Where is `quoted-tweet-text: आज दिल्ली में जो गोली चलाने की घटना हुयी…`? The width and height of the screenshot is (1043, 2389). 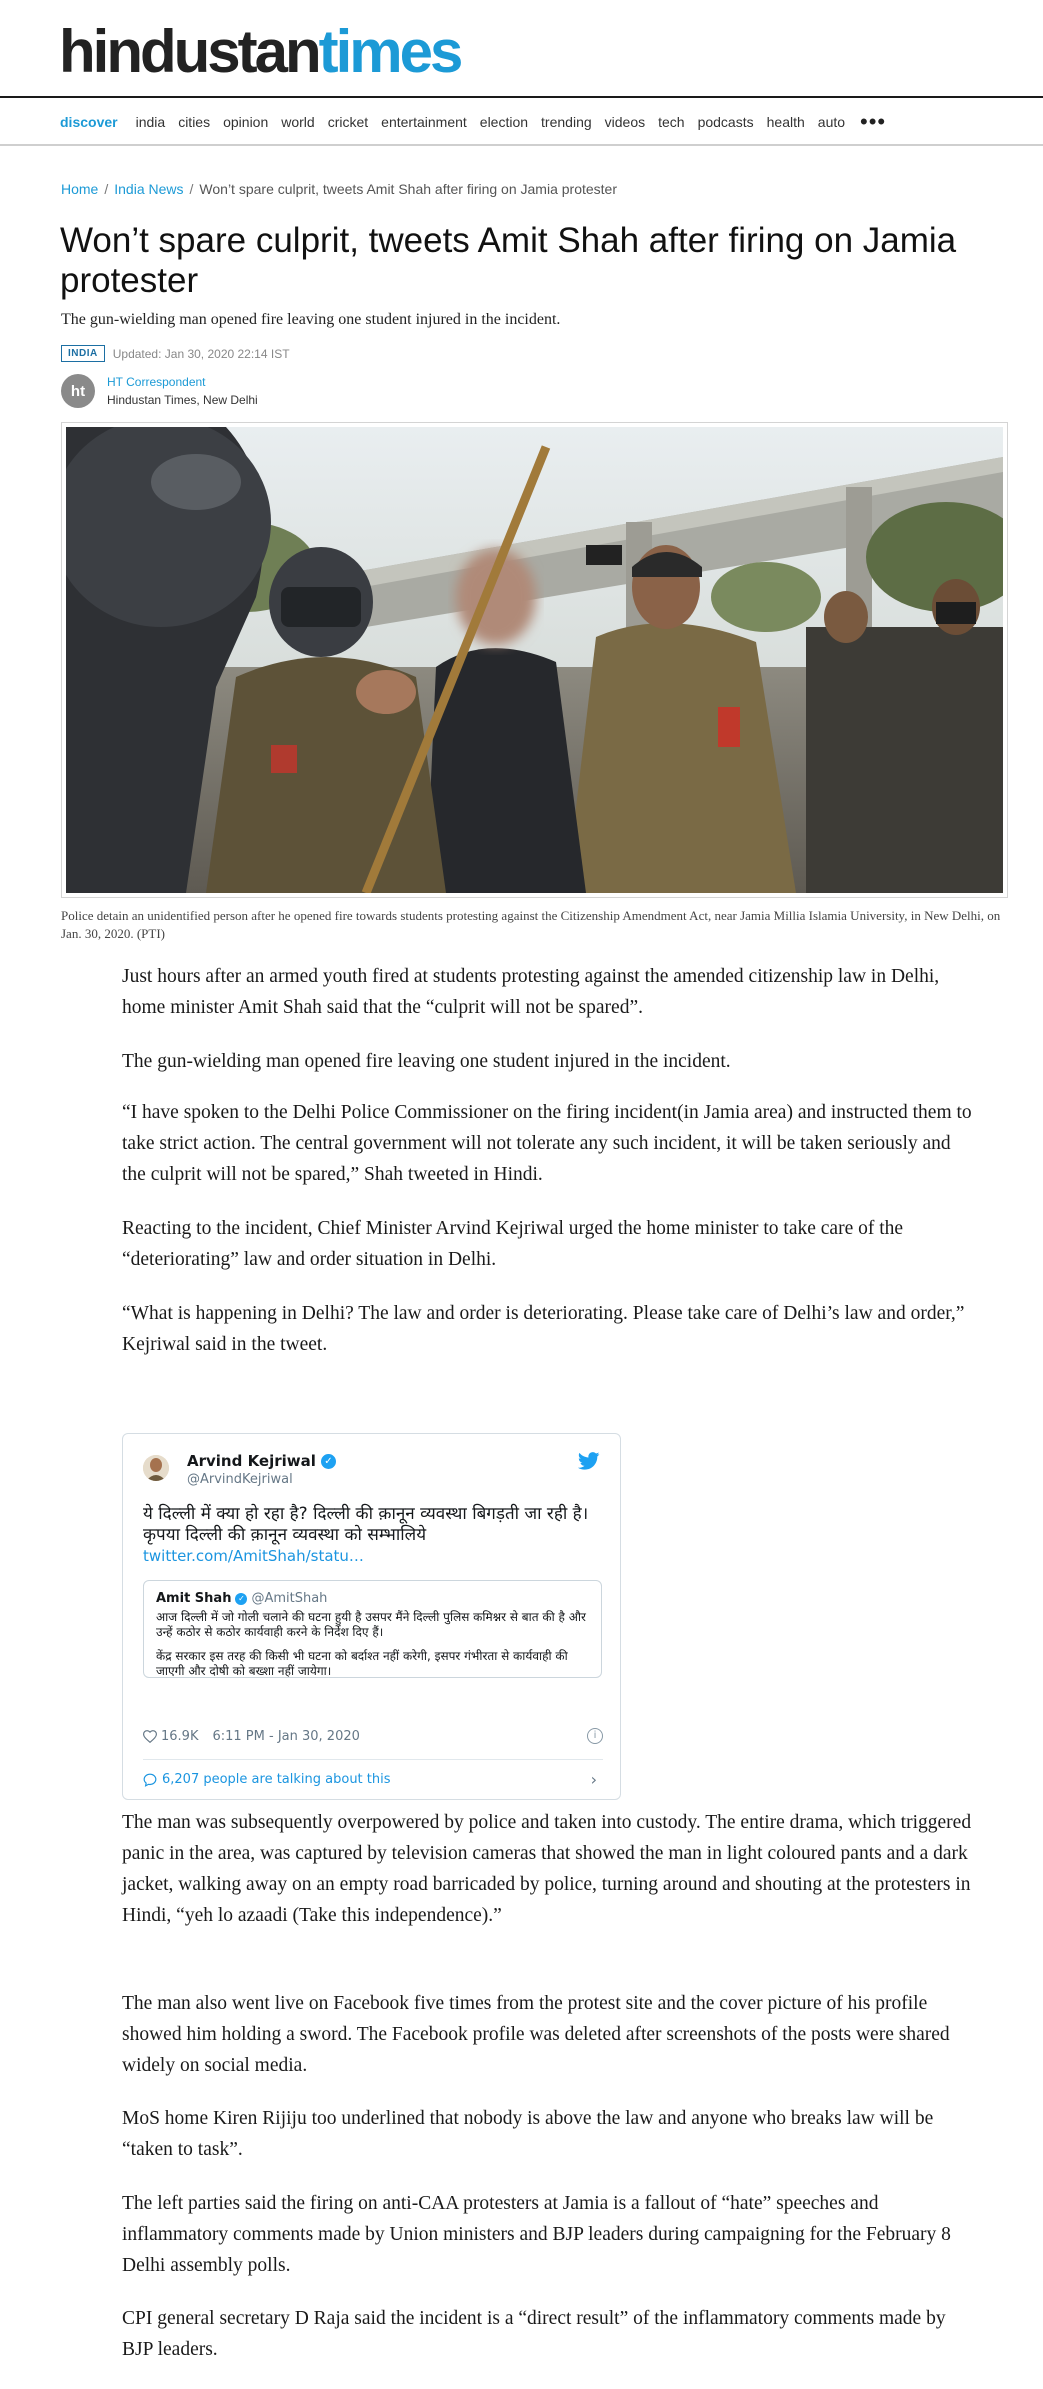 quoted-tweet-text: आज दिल्ली में जो गोली चलाने की घटना हुयी… is located at coordinates (371, 1624).